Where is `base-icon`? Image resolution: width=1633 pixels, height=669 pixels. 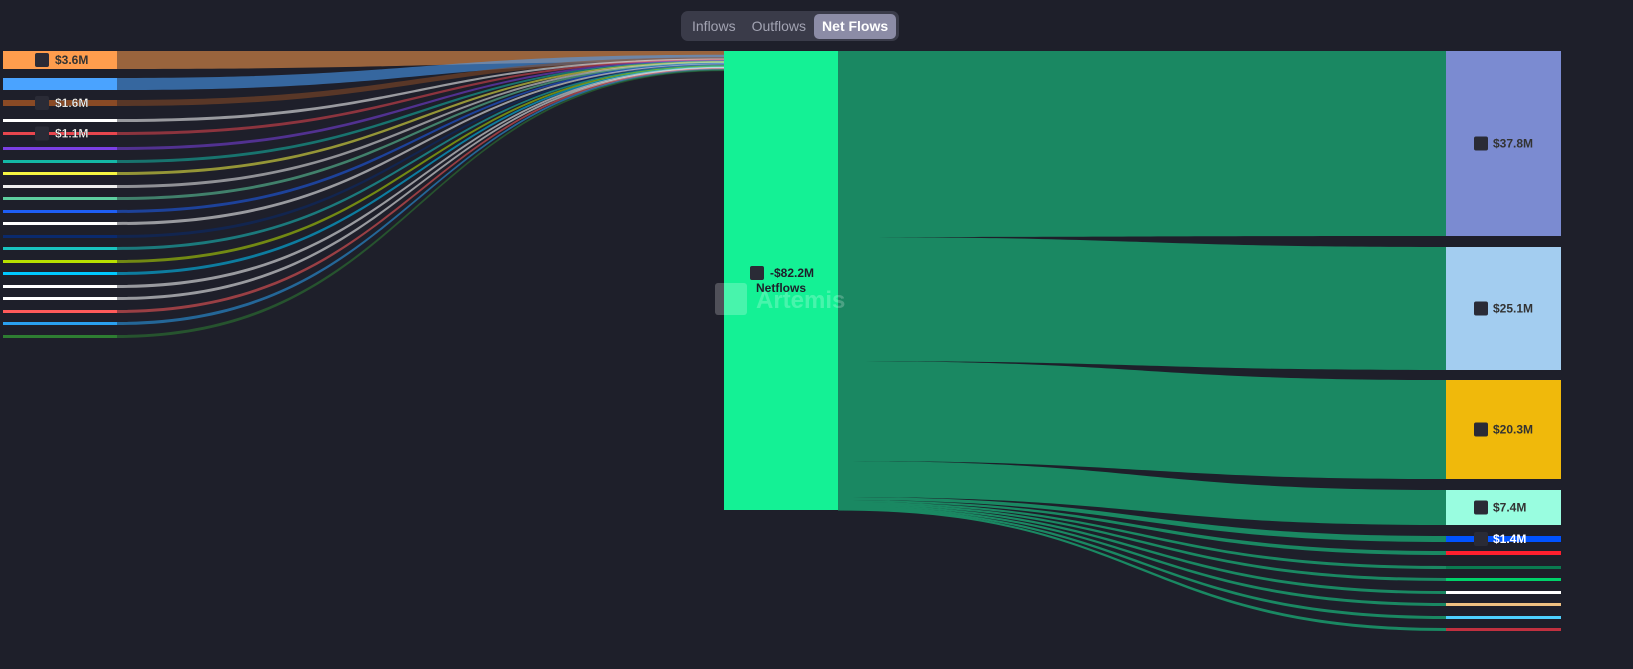
base-icon is located at coordinates (1481, 539).